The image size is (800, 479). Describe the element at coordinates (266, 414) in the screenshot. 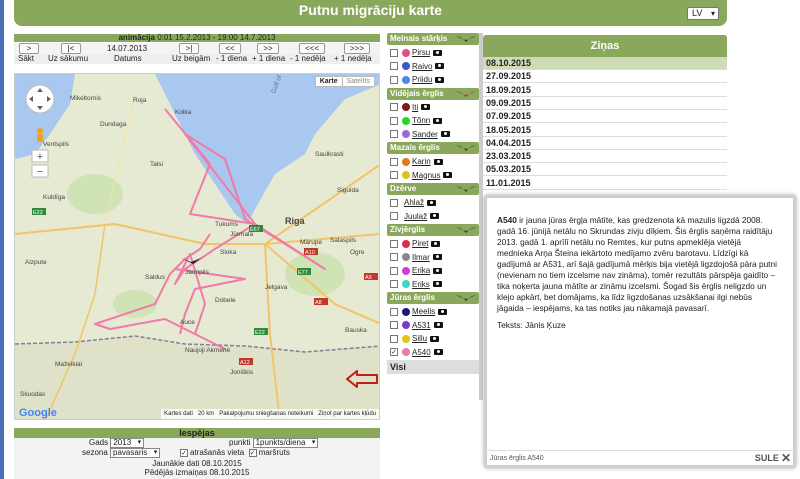

I see `terms-link: Pakalpojumu sniegšanas noteikumi` at that location.